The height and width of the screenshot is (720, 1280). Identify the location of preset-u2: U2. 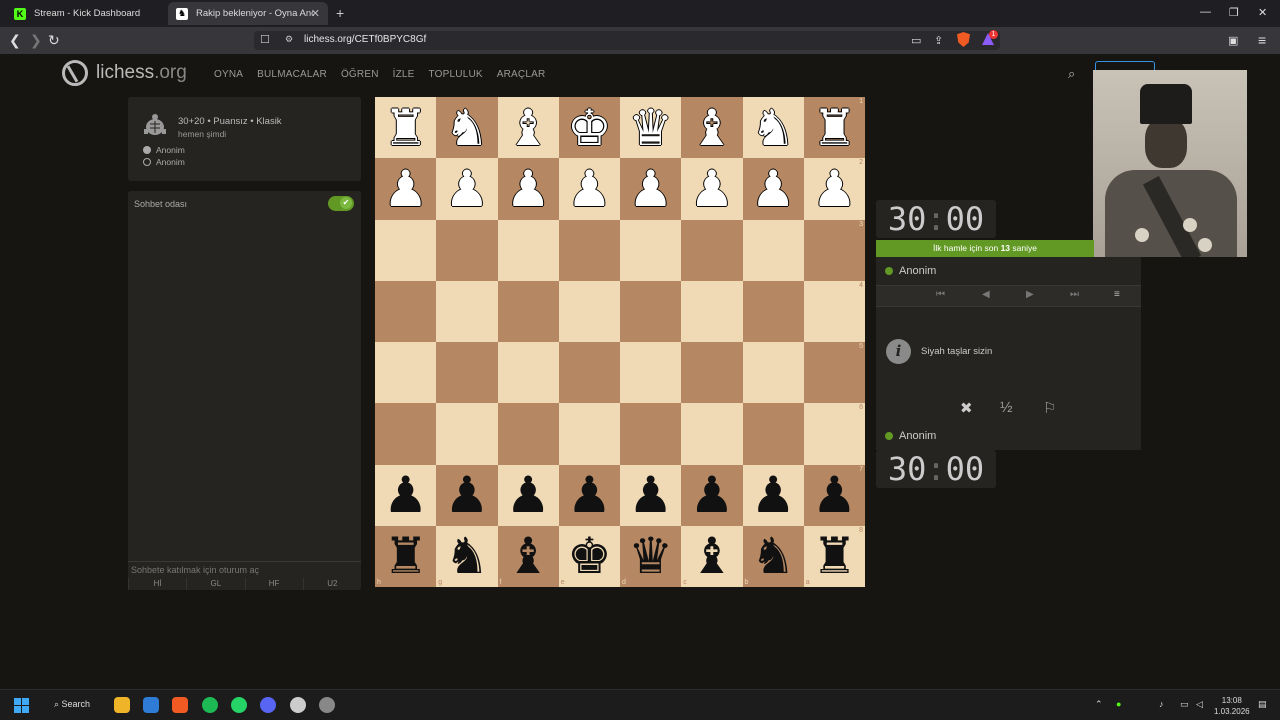
(331, 584).